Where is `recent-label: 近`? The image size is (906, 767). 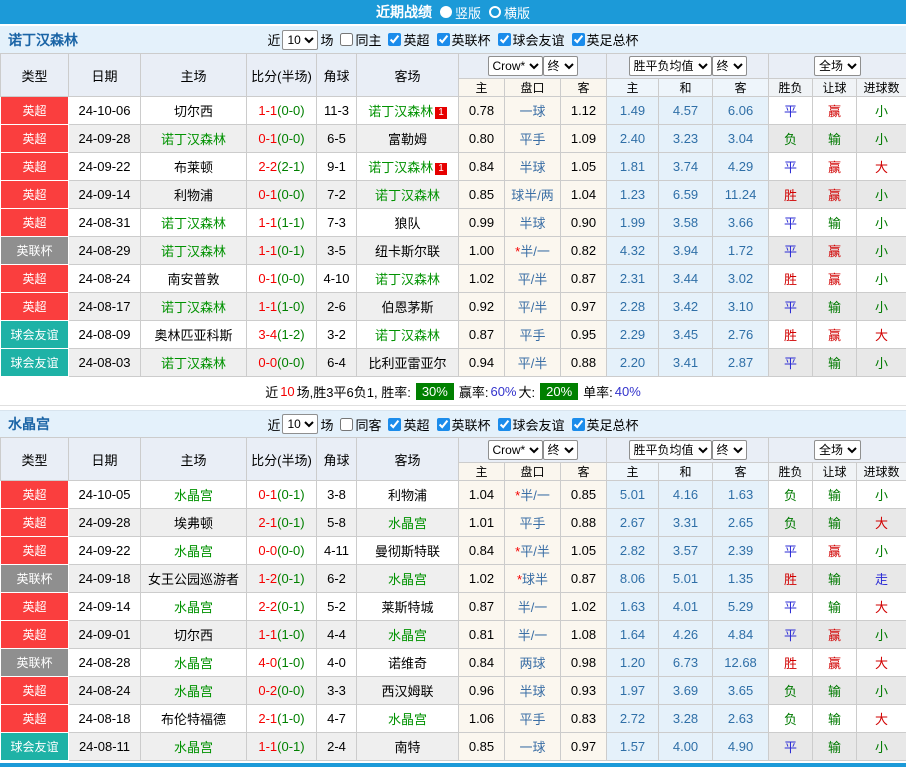
recent-label: 近 is located at coordinates (273, 39).